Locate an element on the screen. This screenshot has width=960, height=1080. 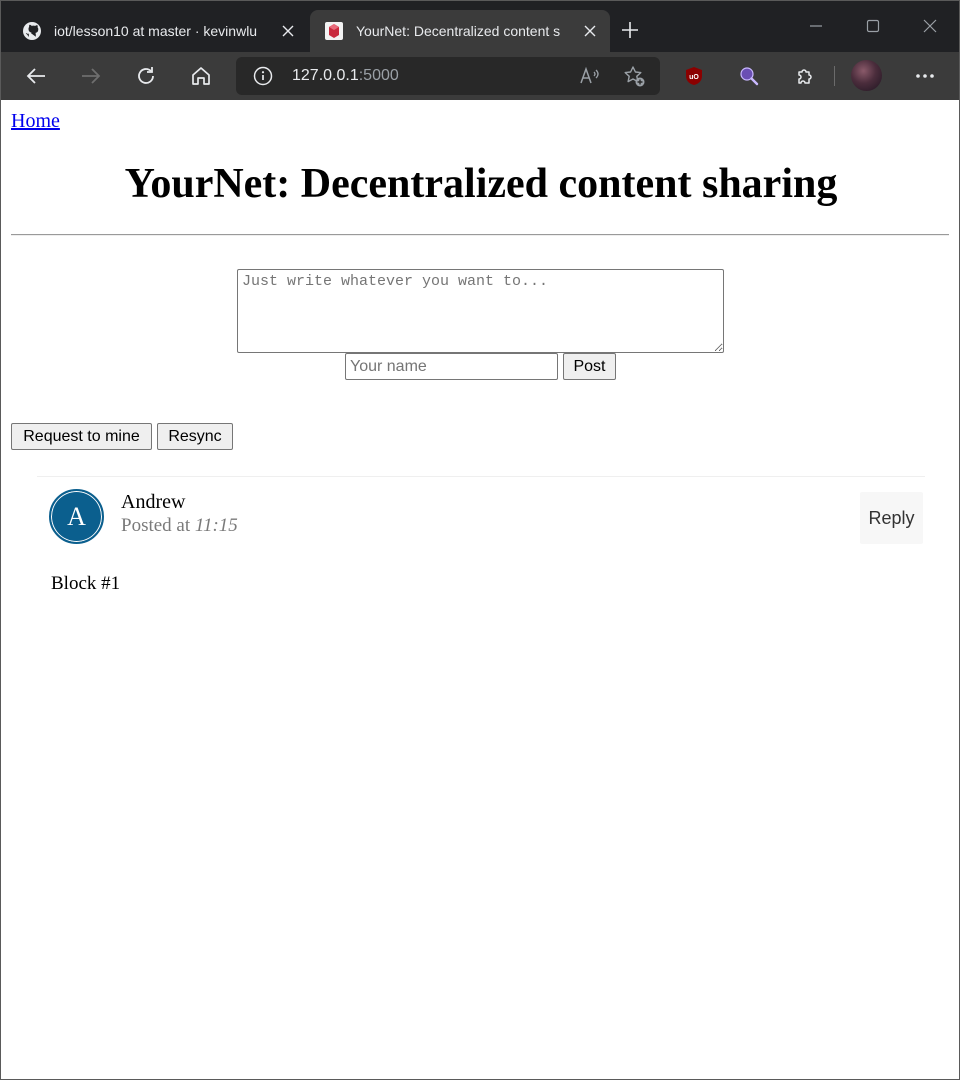
forward-arrow-icon is located at coordinates (91, 76).